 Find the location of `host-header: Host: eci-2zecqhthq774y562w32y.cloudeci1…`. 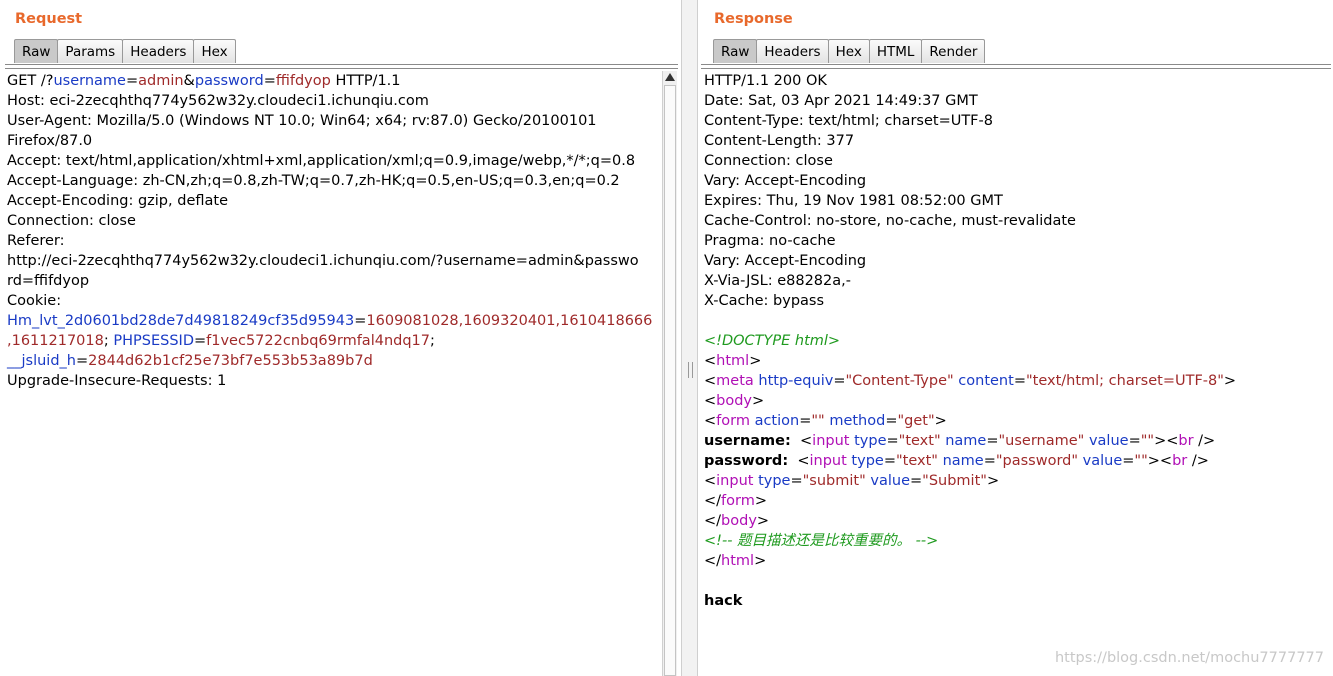

host-header: Host: eci-2zecqhthq774y562w32y.cloudeci1… is located at coordinates (218, 101).